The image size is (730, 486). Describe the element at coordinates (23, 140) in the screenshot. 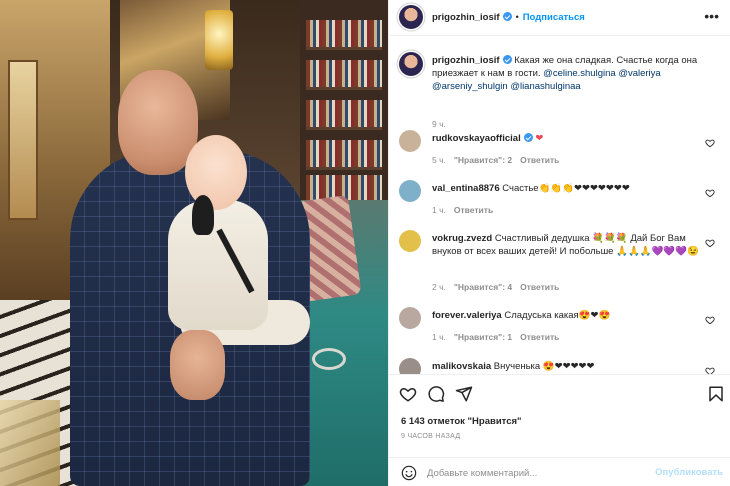

I see `photo-door` at that location.